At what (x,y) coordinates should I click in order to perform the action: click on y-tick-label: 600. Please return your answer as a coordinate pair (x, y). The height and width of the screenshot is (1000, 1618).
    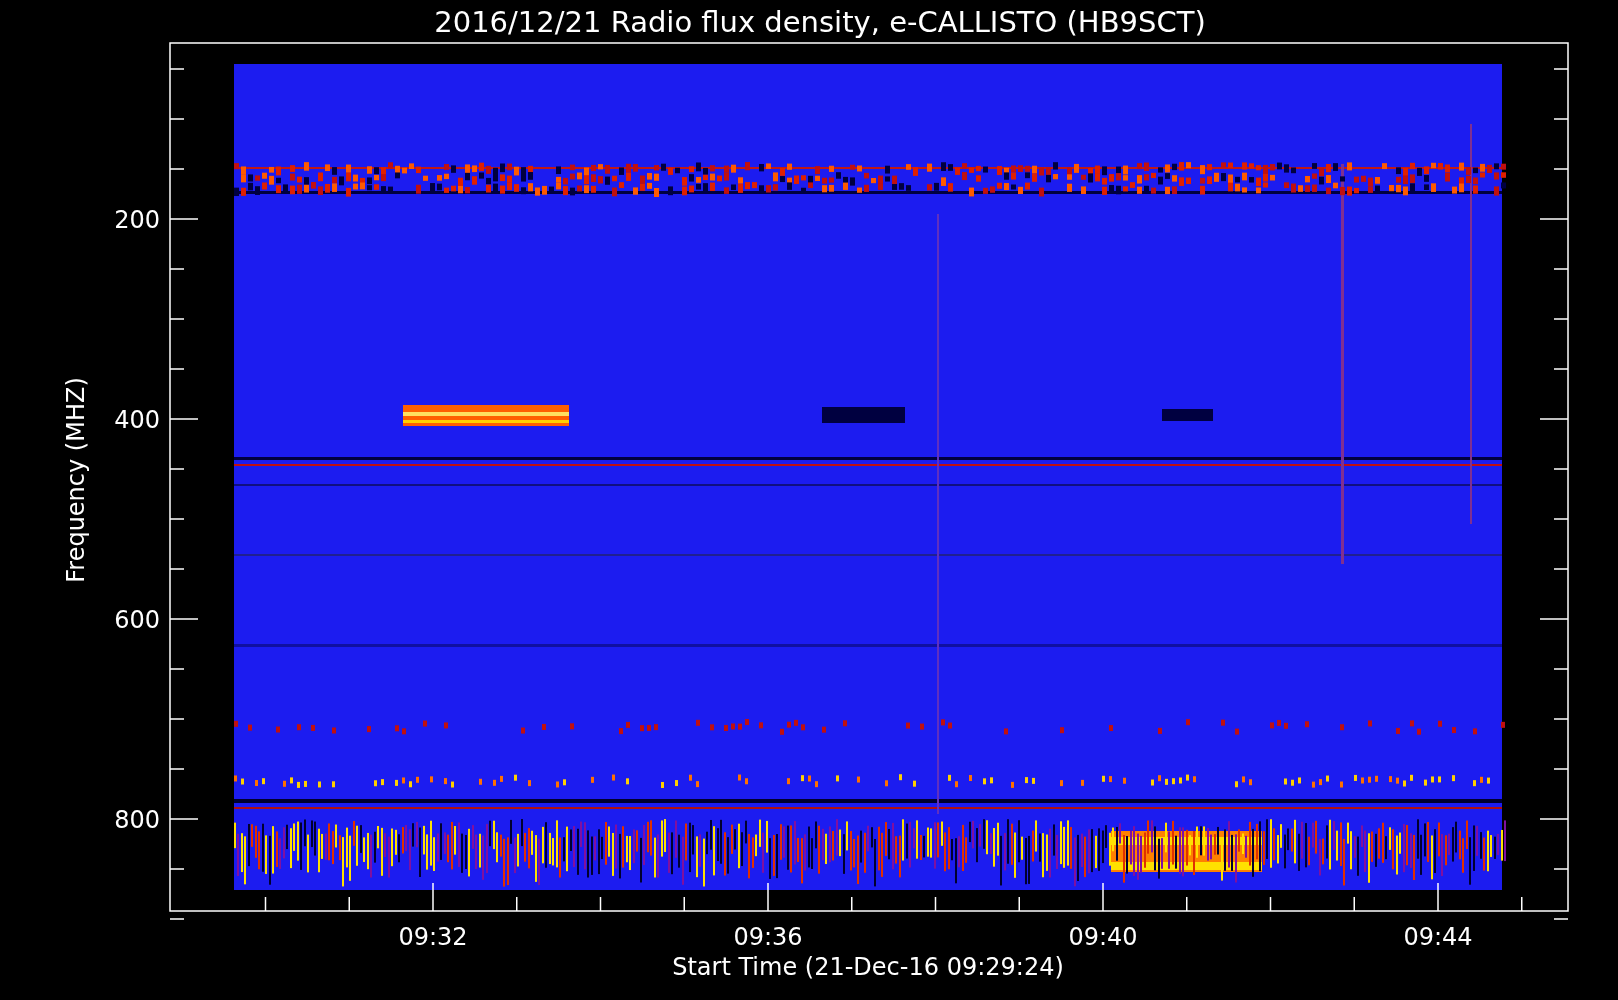
    Looking at the image, I should click on (137, 620).